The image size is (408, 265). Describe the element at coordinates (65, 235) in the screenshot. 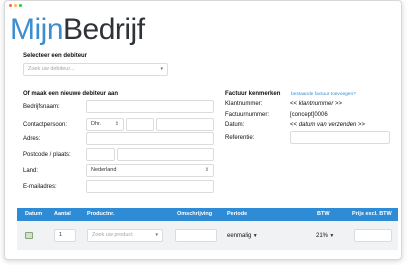

I see `aantal-input: 1` at that location.